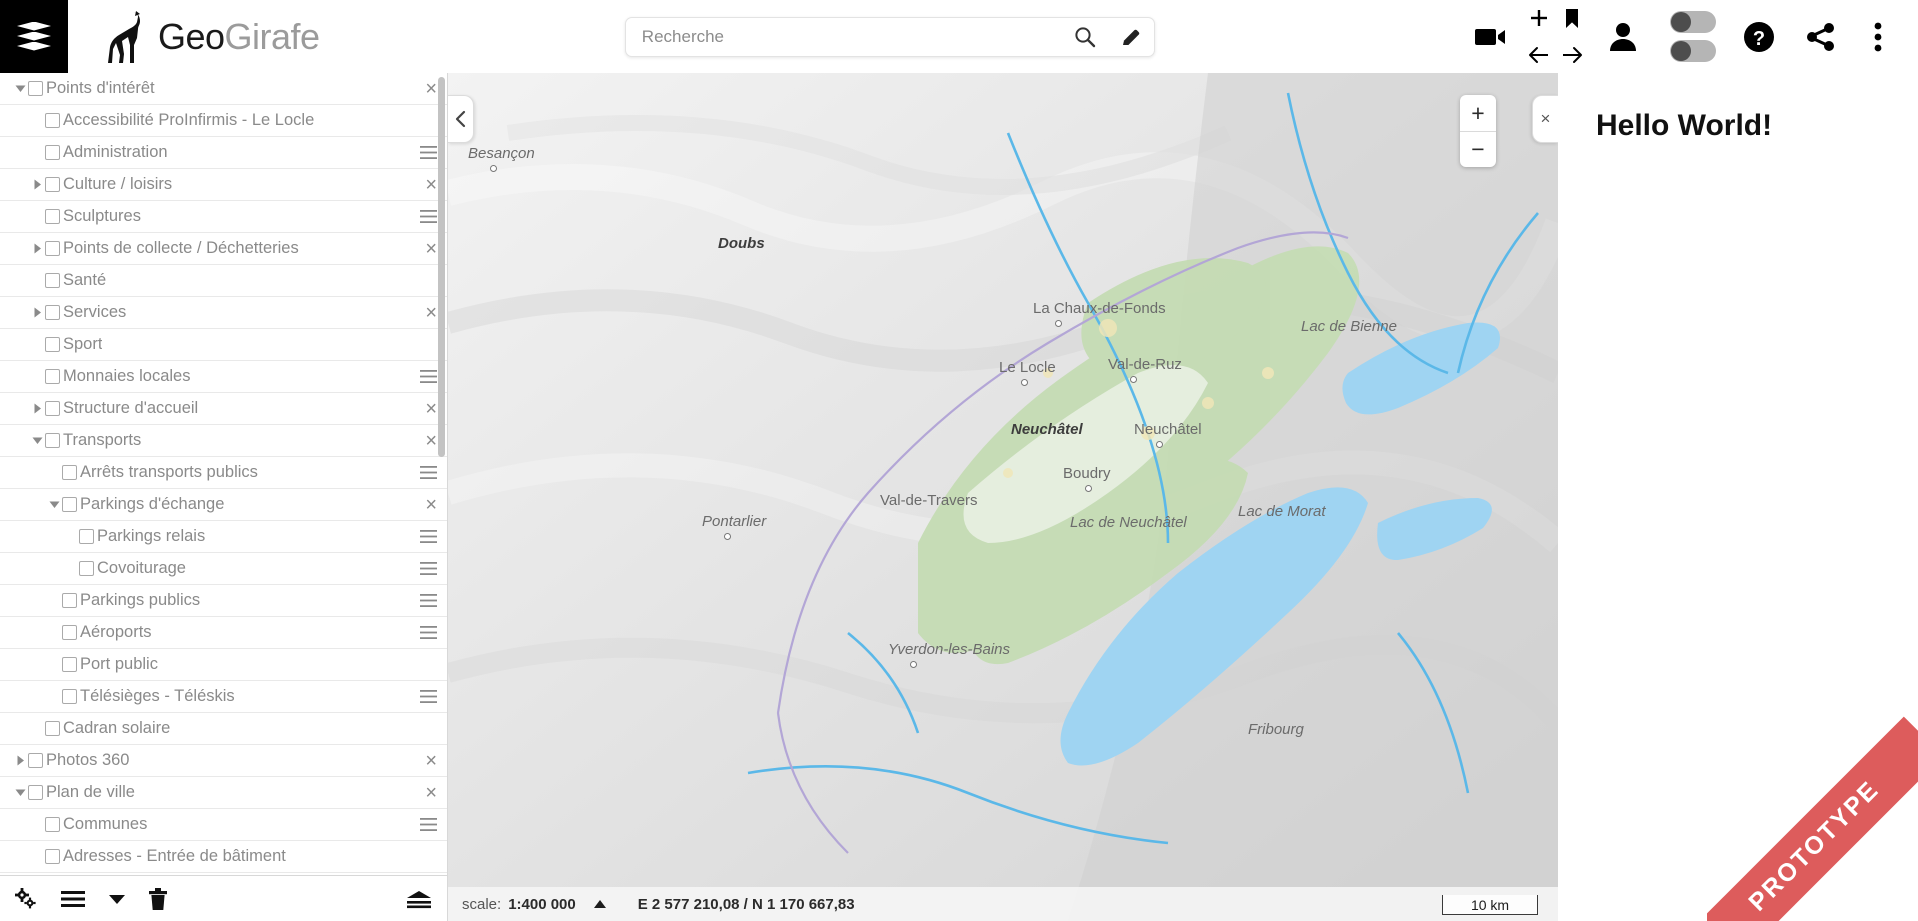 The width and height of the screenshot is (1918, 921). I want to click on user-account-button, so click(1623, 36).